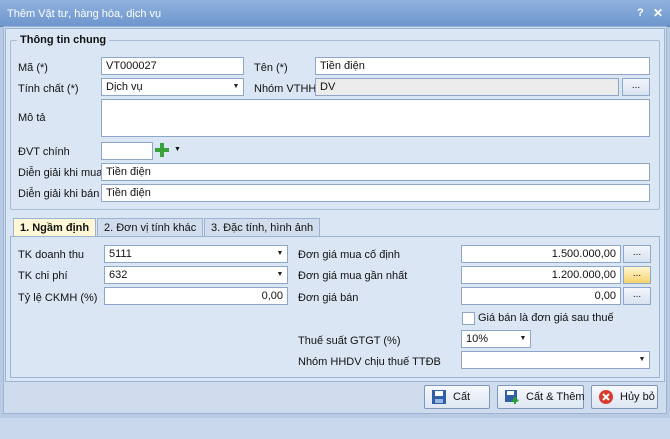 Image resolution: width=670 pixels, height=439 pixels. Describe the element at coordinates (546, 318) in the screenshot. I see `gia-ban-sau-thue-label: Giá bán là đơn giá sau thuế` at that location.